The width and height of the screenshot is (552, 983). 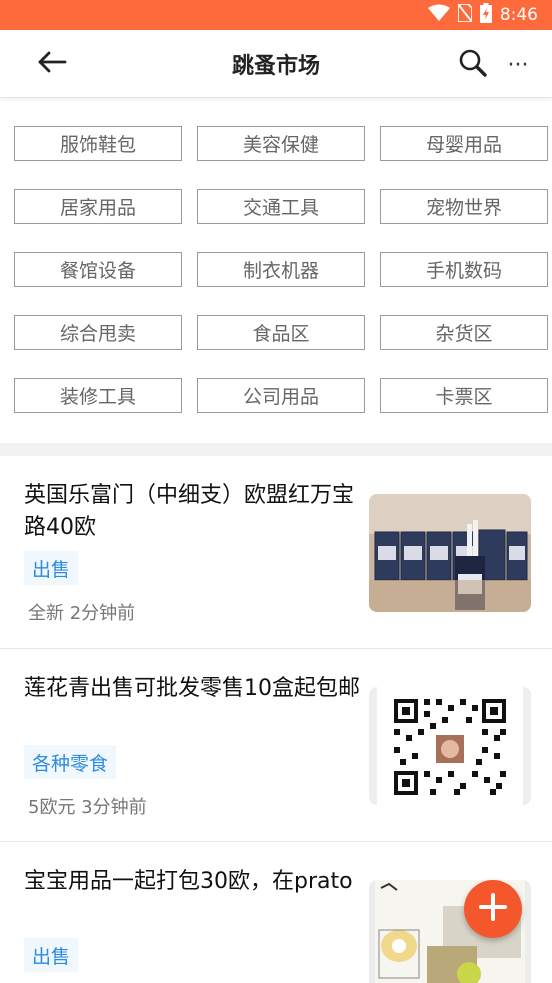 What do you see at coordinates (281, 395) in the screenshot?
I see `category-button: 公司用品` at bounding box center [281, 395].